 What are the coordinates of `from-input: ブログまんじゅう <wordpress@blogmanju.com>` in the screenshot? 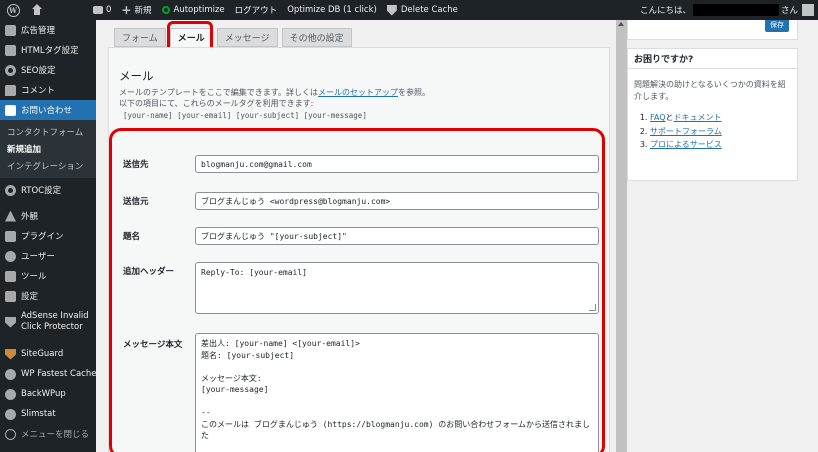 It's located at (397, 201).